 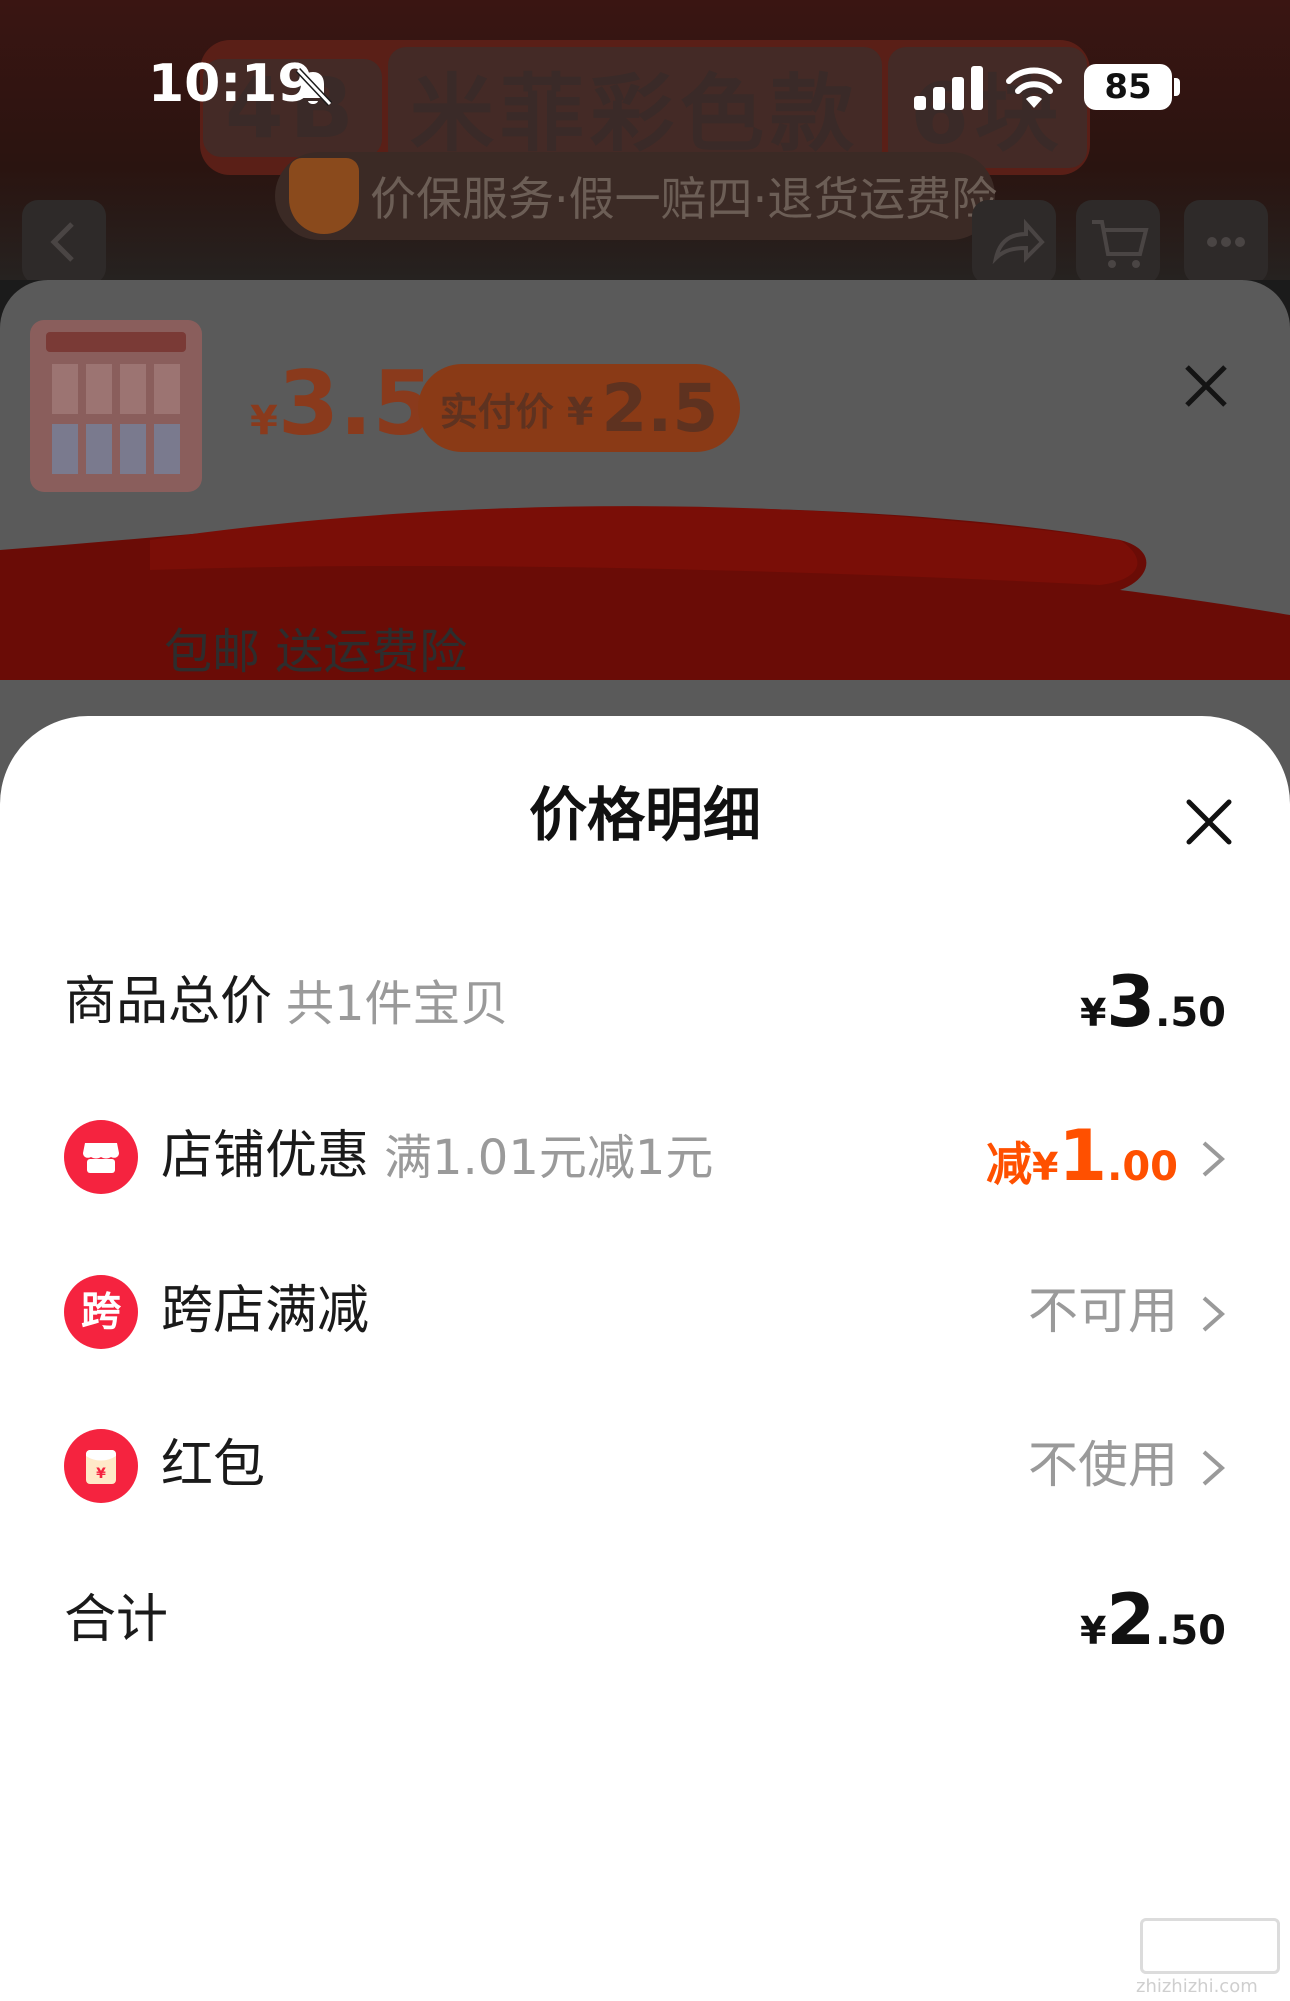 What do you see at coordinates (1197, 1986) in the screenshot?
I see `watermark-text: zhizhizhi.com` at bounding box center [1197, 1986].